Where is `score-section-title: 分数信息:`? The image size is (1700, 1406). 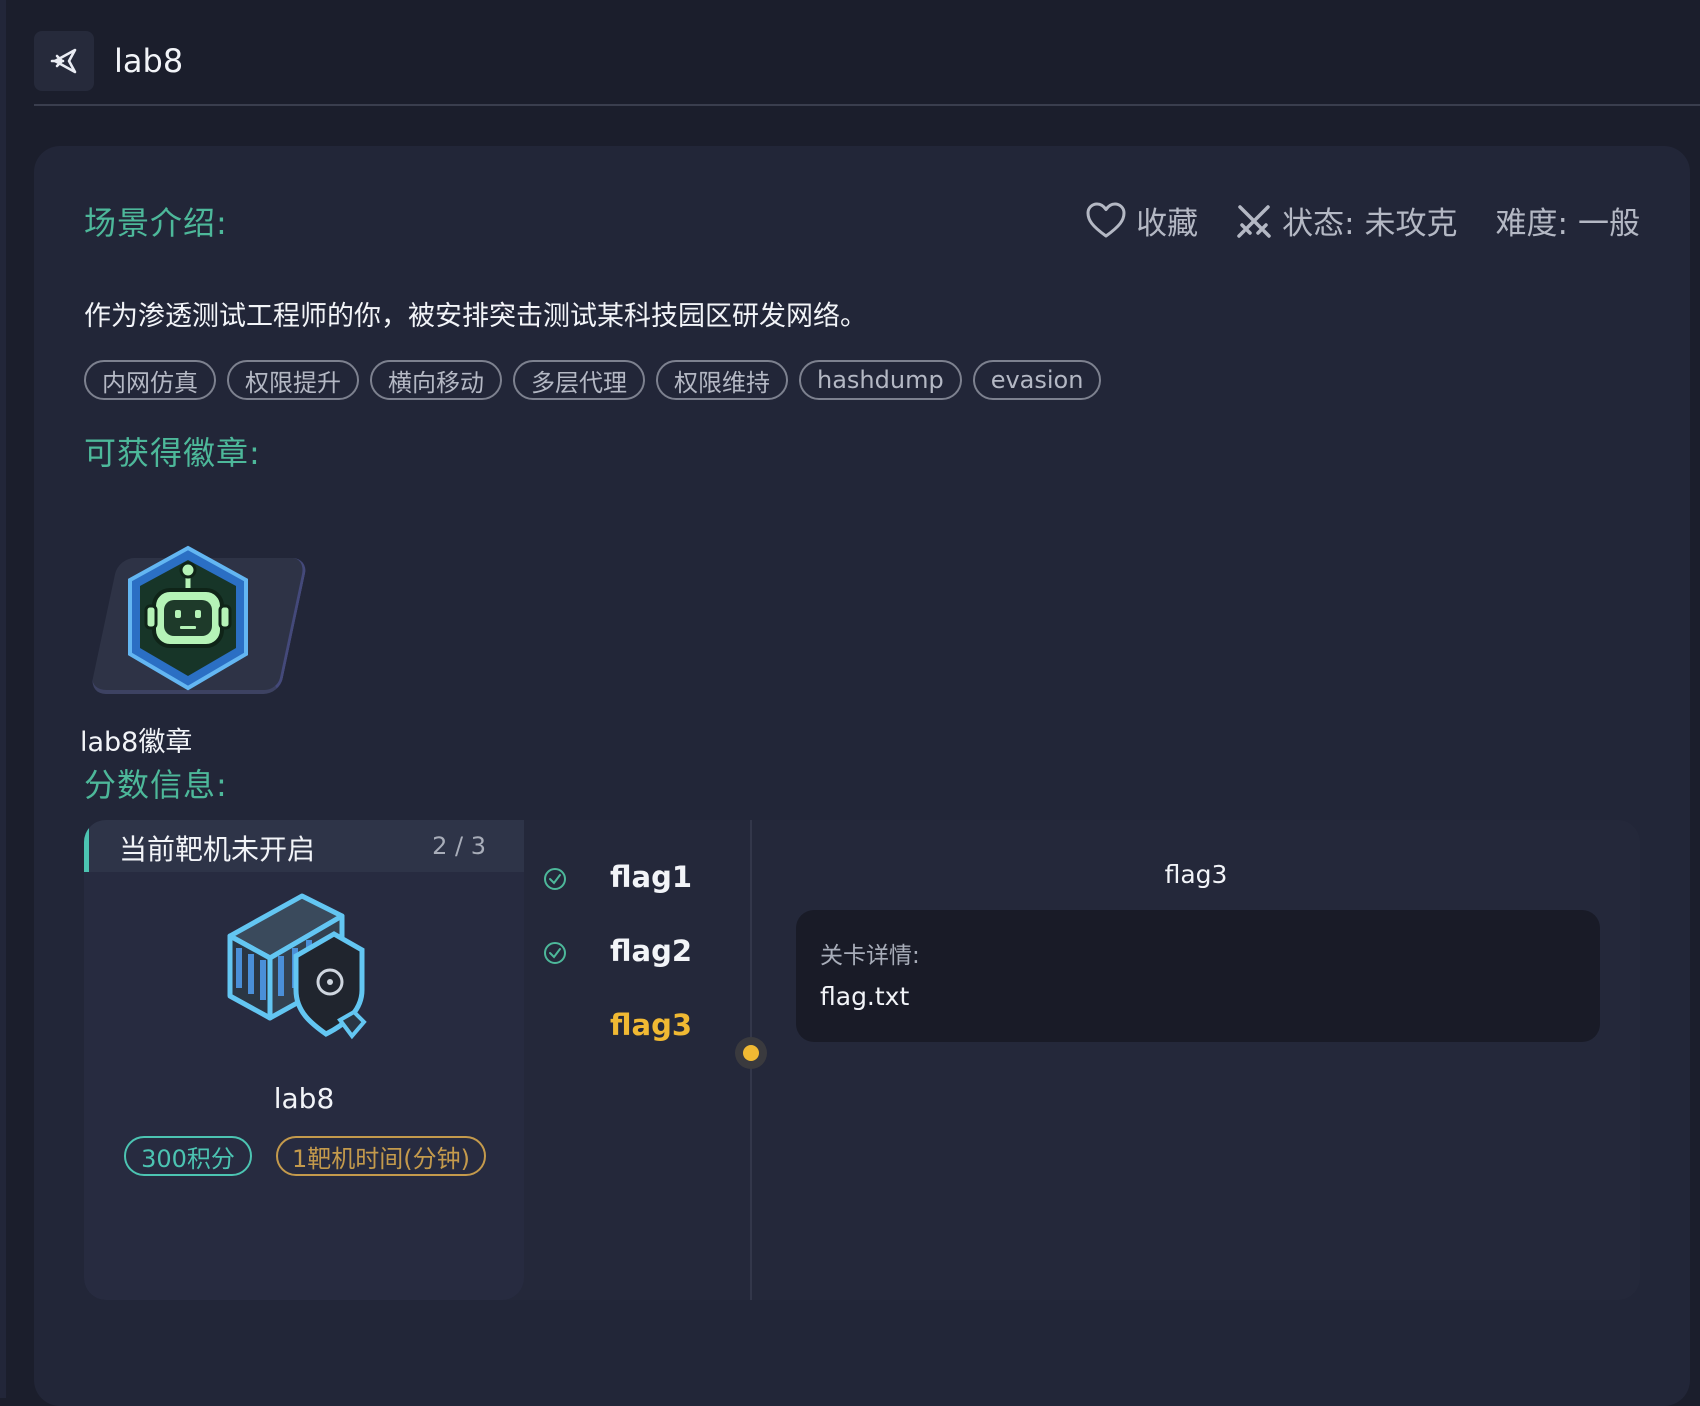
score-section-title: 分数信息: is located at coordinates (156, 785).